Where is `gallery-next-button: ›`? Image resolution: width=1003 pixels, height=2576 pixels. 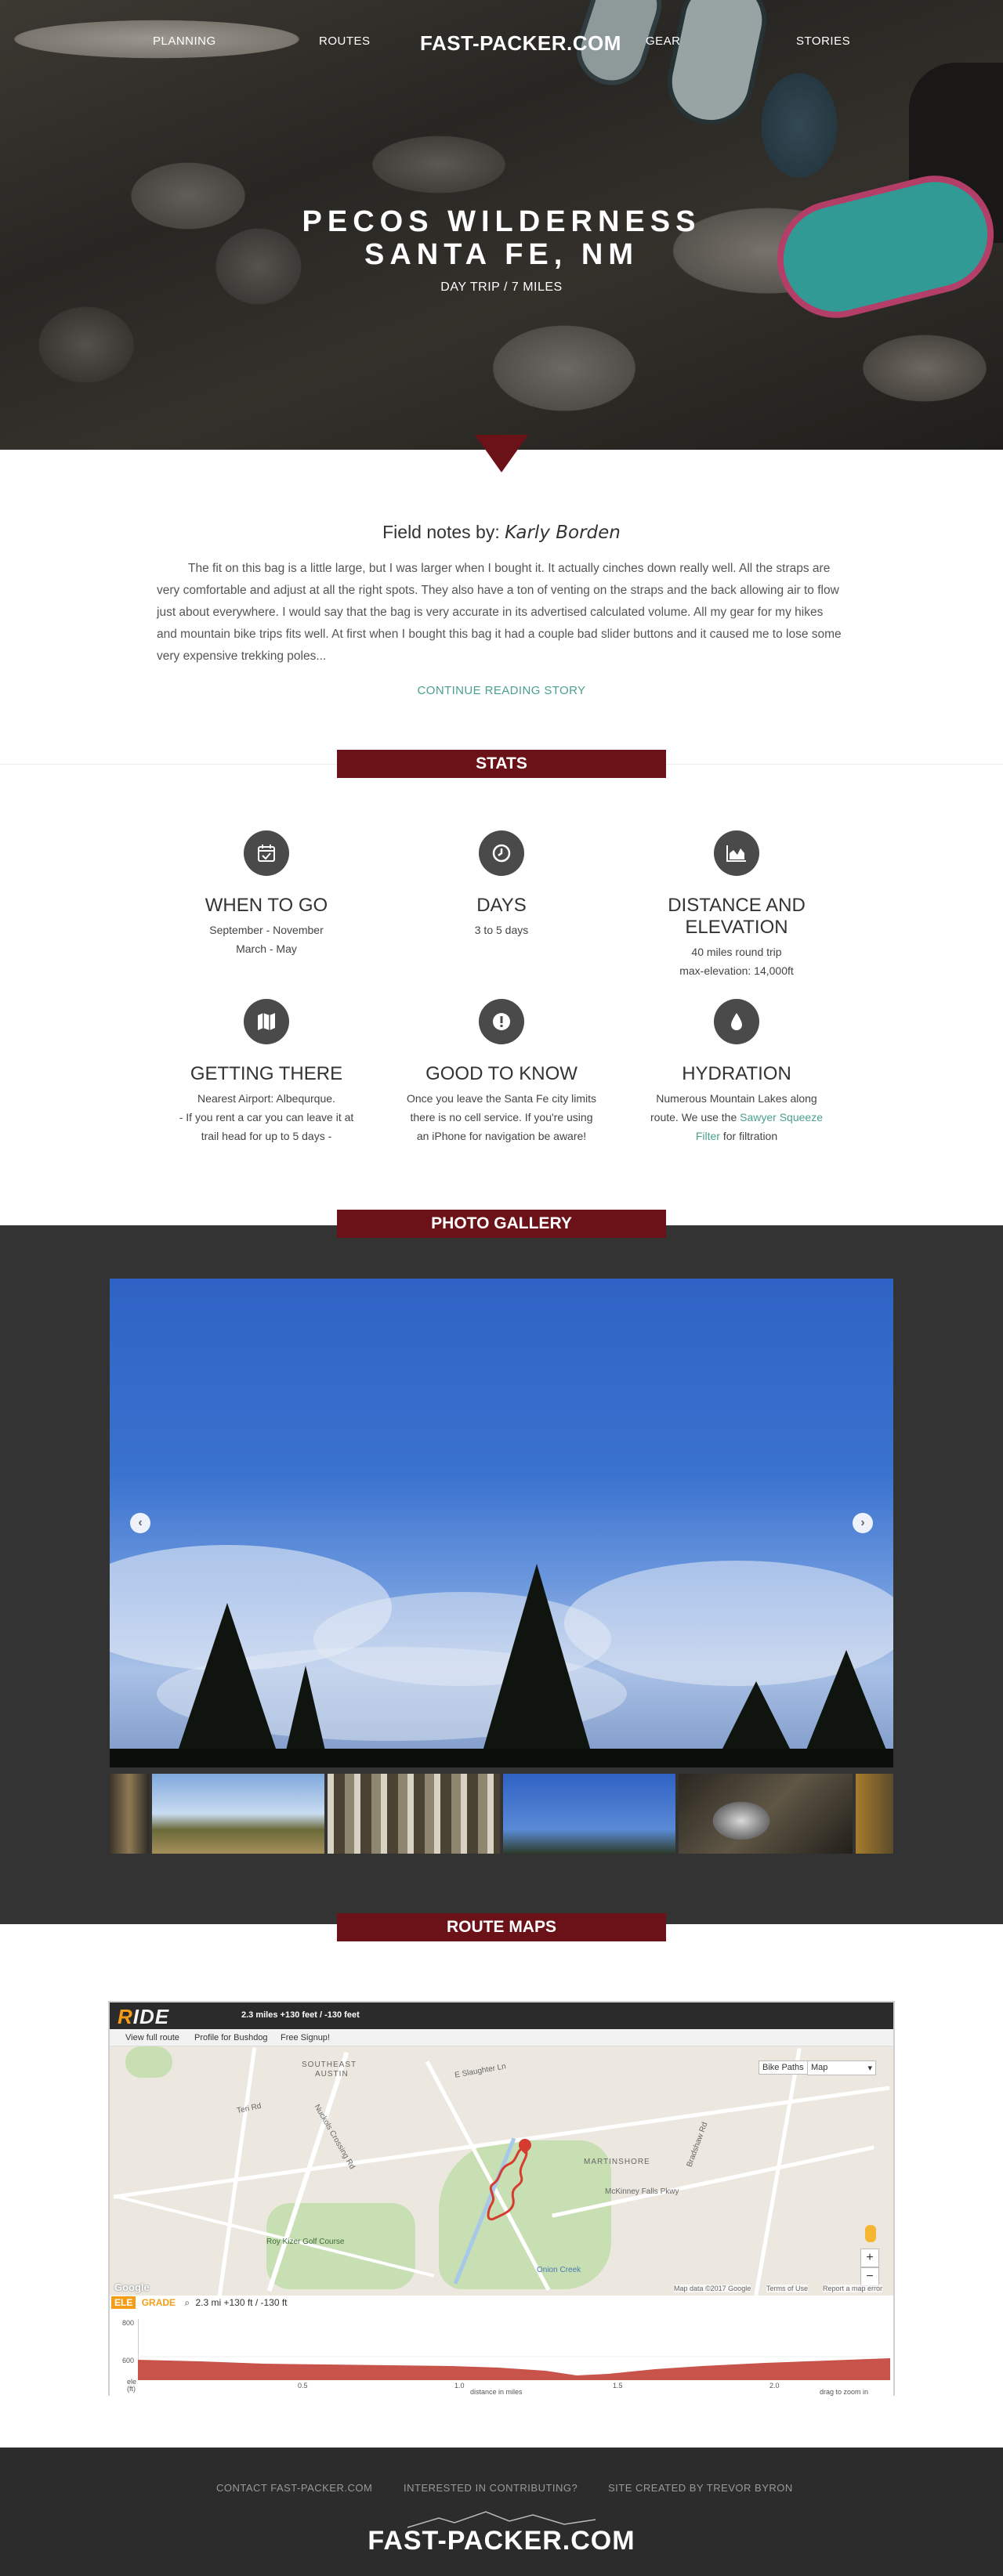 gallery-next-button: › is located at coordinates (863, 1523).